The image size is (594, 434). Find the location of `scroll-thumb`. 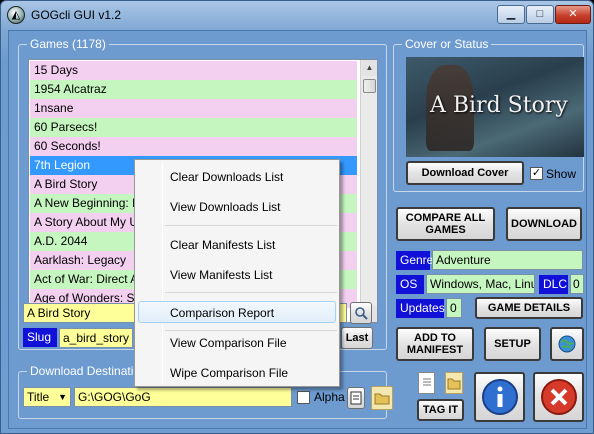

scroll-thumb is located at coordinates (369, 86).